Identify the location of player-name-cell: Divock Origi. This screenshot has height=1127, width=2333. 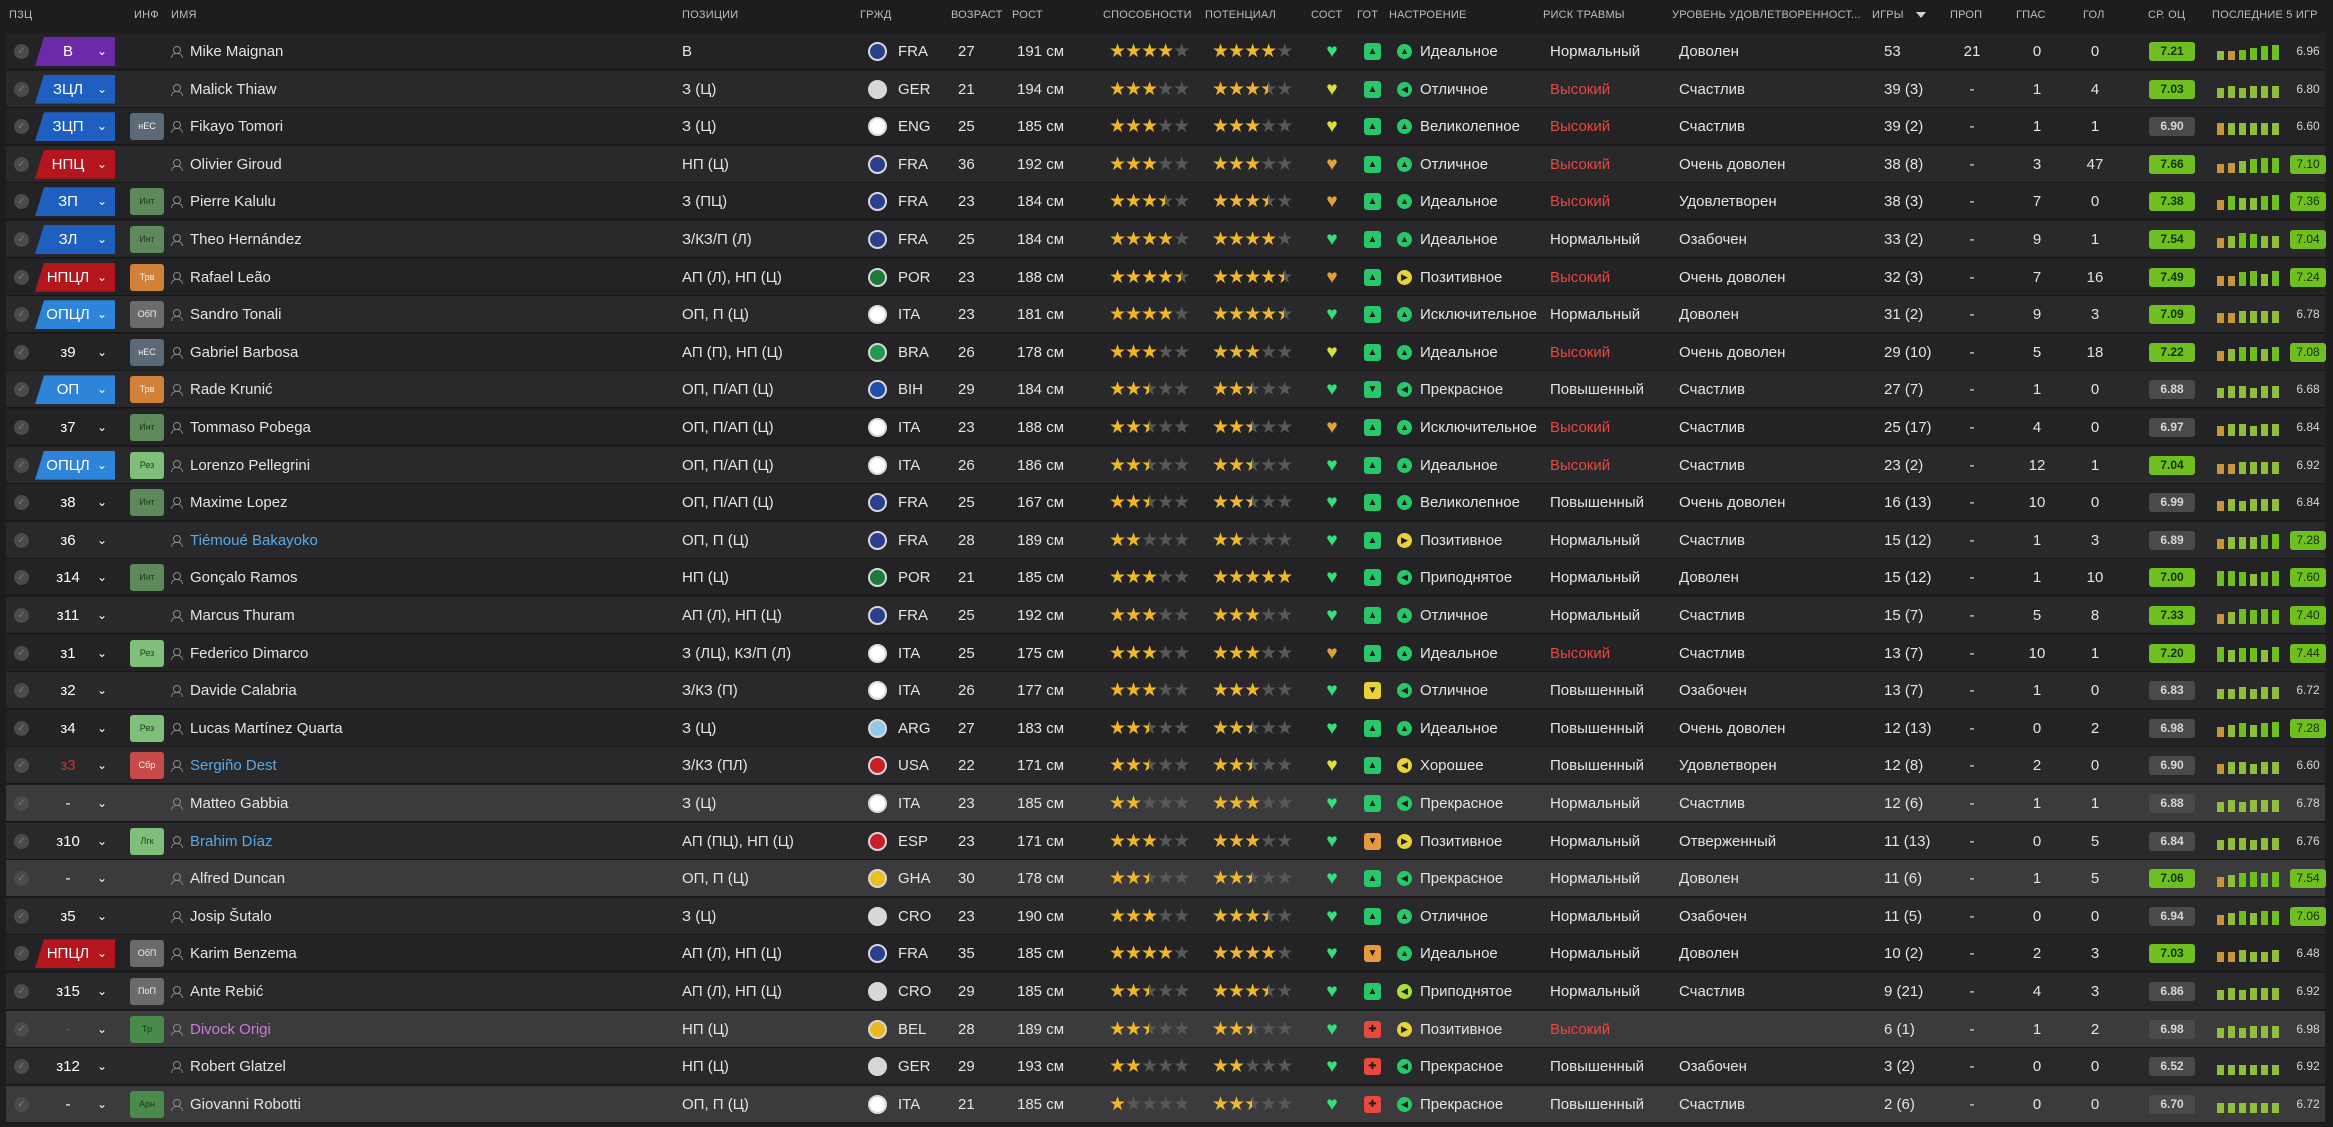
(411, 1029).